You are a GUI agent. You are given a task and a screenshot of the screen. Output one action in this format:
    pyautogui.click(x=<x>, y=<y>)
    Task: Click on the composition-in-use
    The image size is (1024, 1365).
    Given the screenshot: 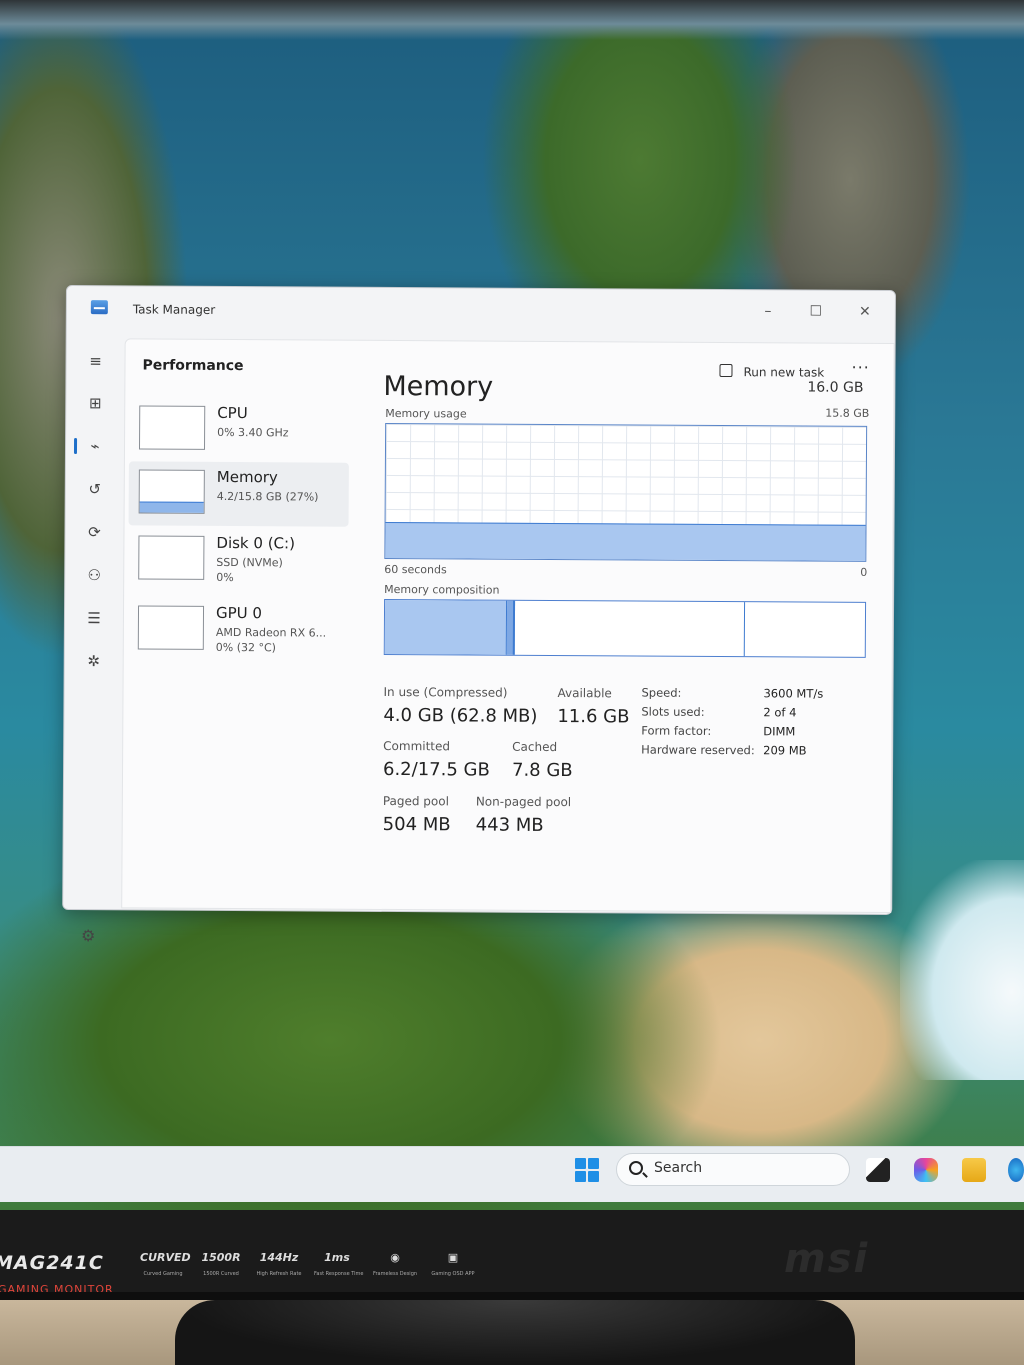 What is the action you would take?
    pyautogui.click(x=446, y=627)
    